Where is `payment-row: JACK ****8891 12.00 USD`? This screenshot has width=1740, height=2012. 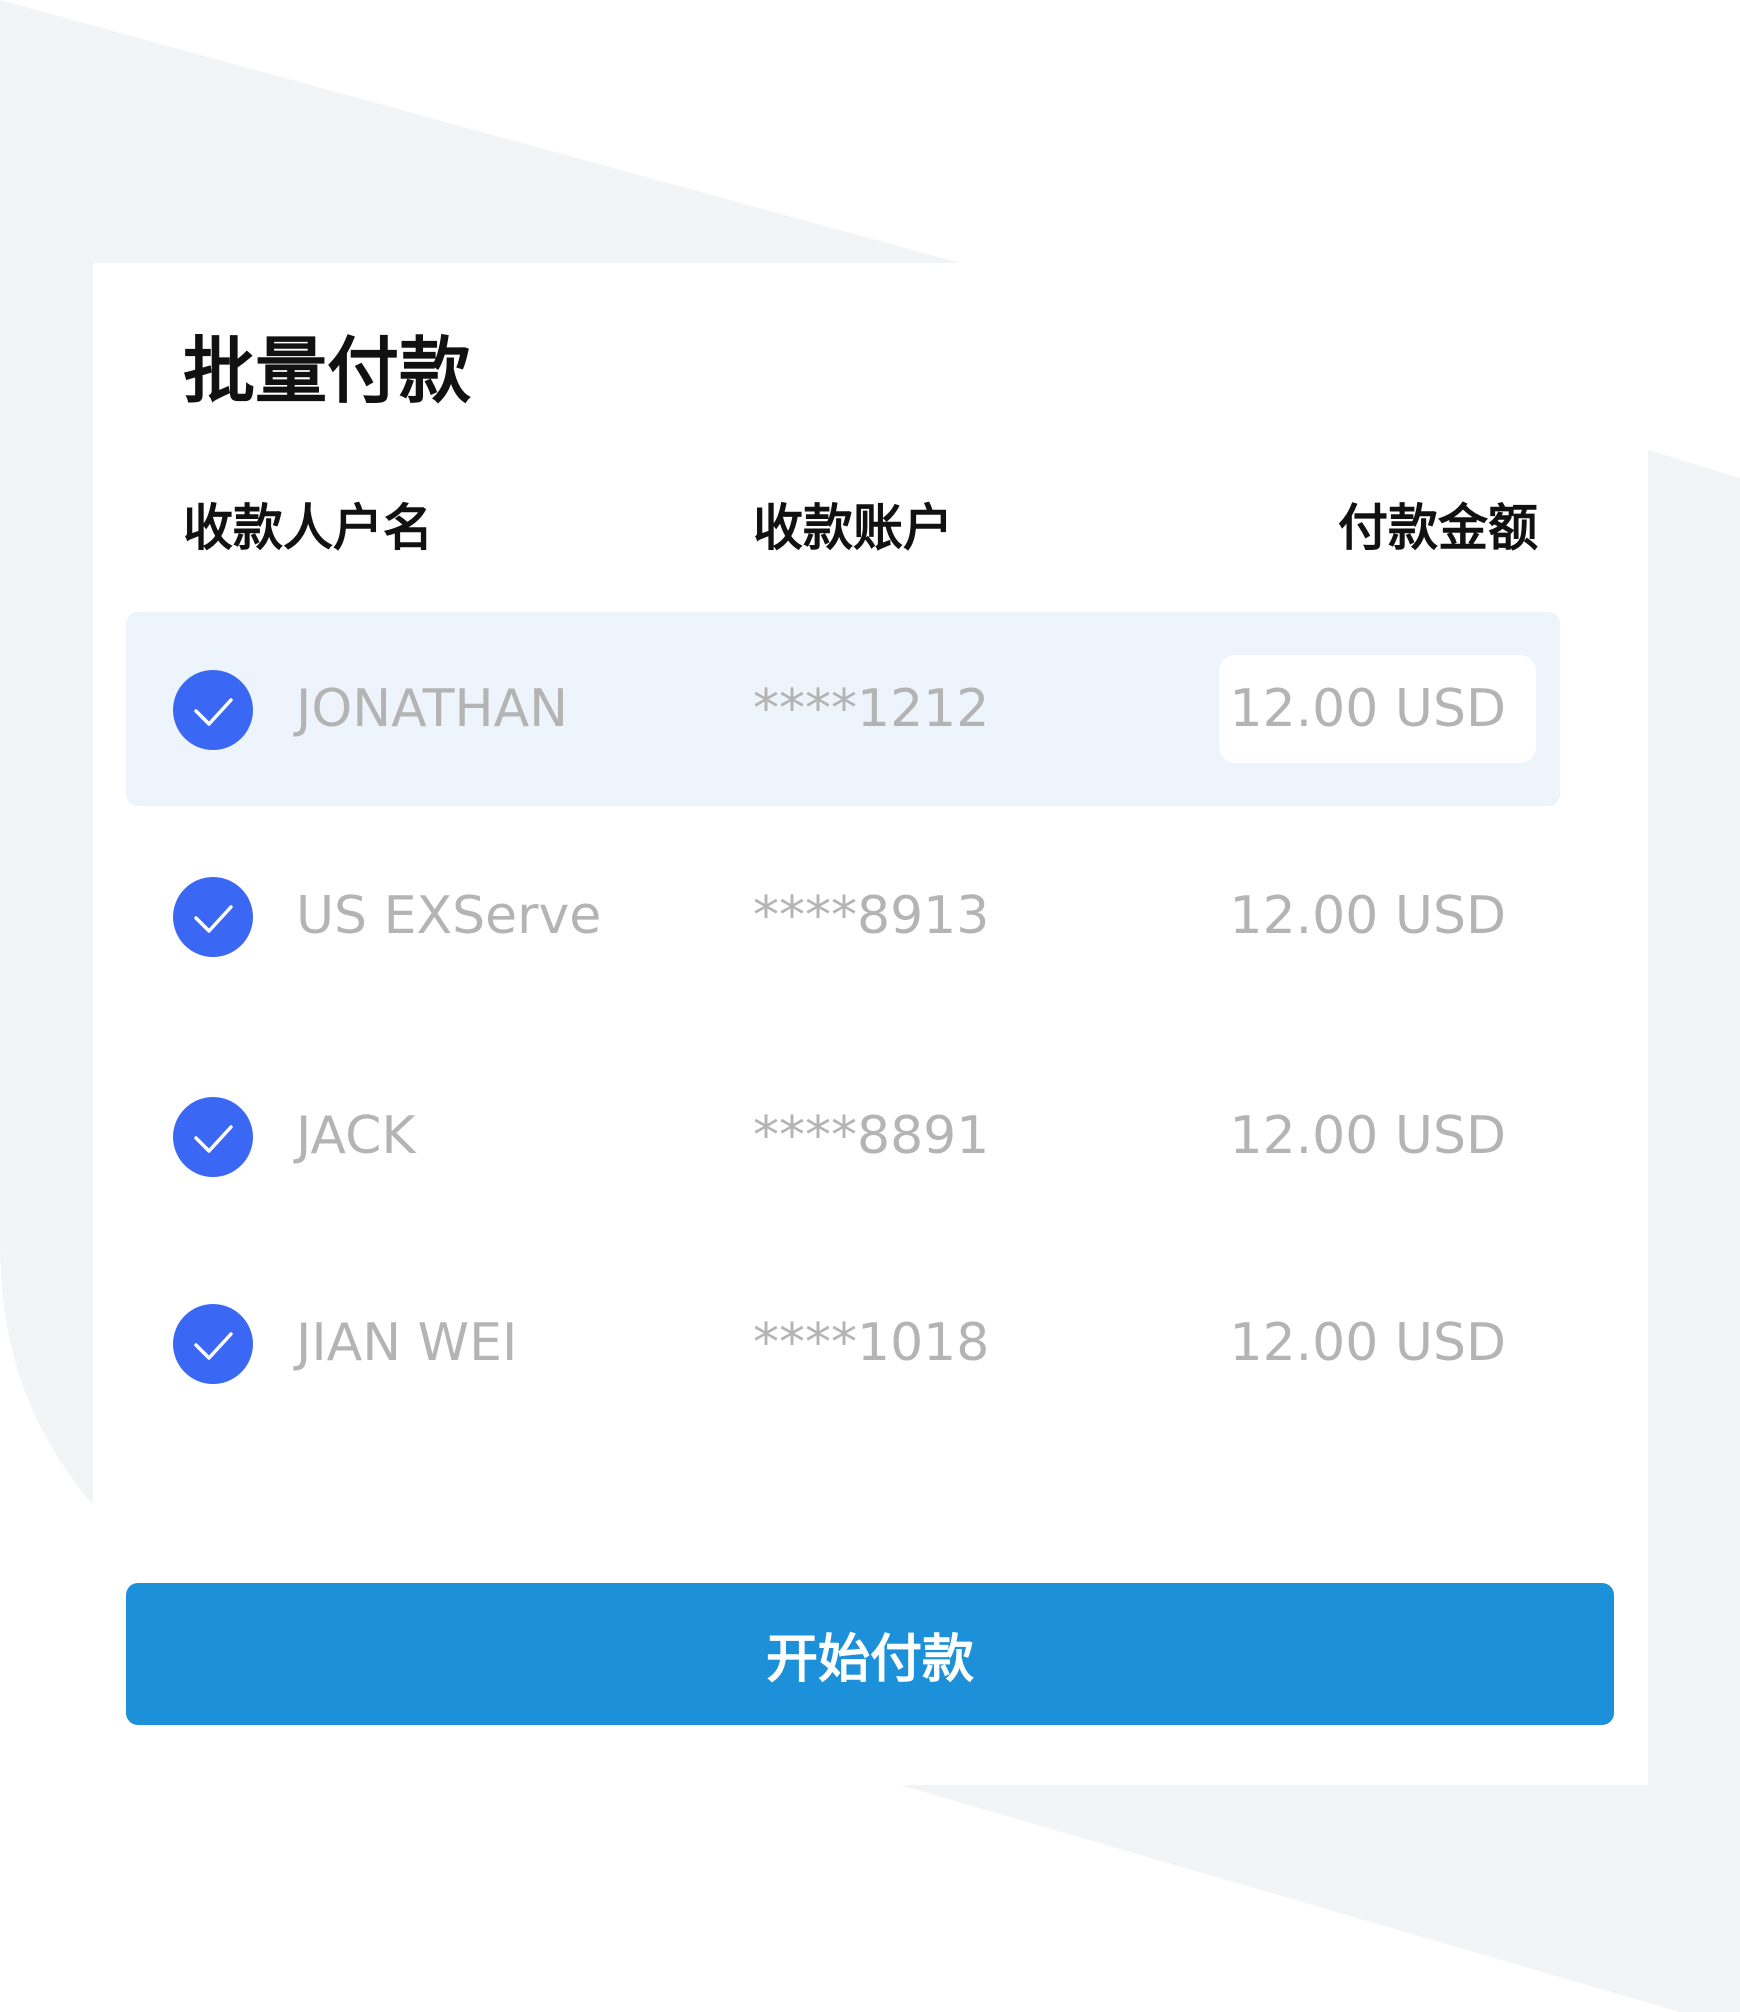 payment-row: JACK ****8891 12.00 USD is located at coordinates (843, 1136).